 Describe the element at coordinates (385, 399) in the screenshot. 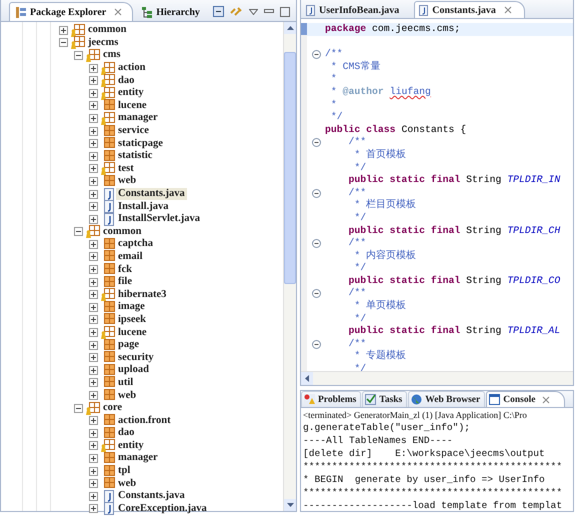

I see `view-tab: Tasks` at that location.